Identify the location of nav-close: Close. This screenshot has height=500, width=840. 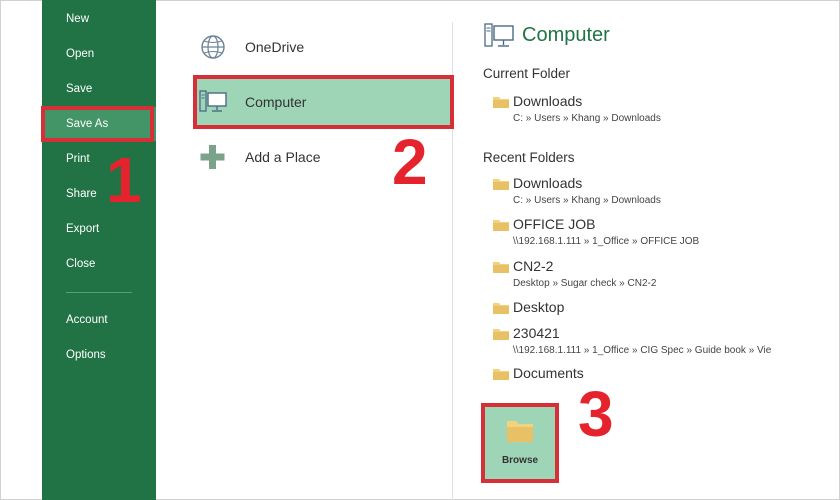
(99, 264).